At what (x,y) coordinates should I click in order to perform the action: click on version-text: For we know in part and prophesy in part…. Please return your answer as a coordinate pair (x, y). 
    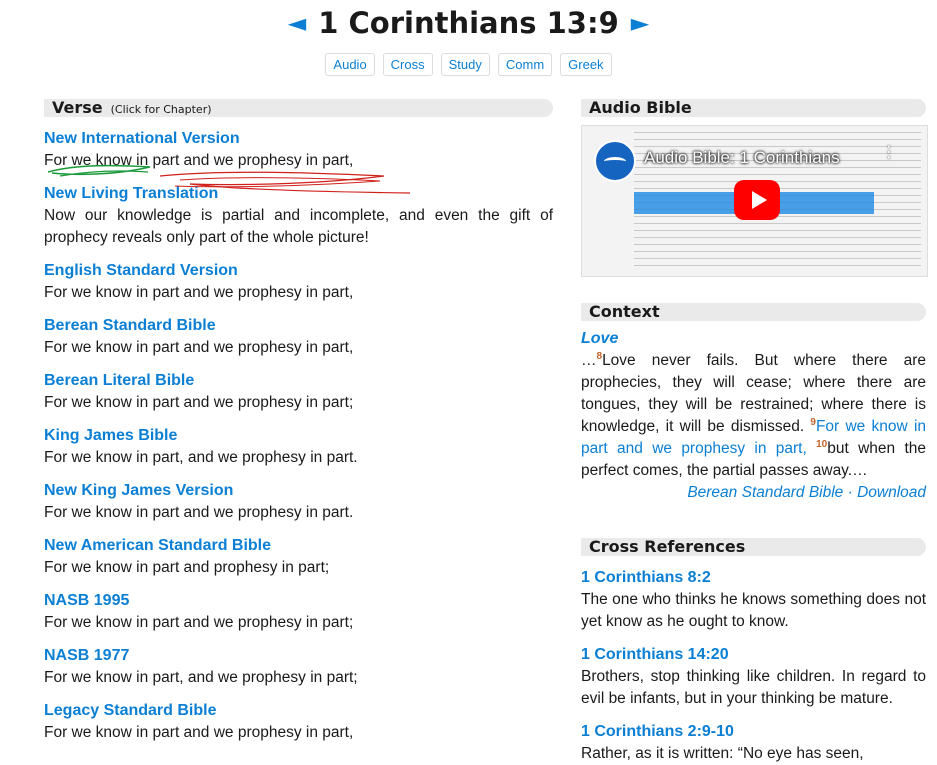
    Looking at the image, I should click on (187, 567).